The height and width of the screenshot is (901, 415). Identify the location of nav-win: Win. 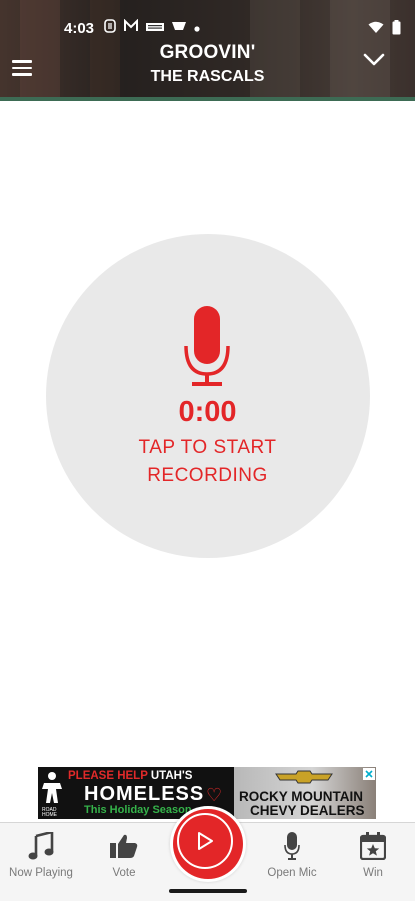
(373, 855).